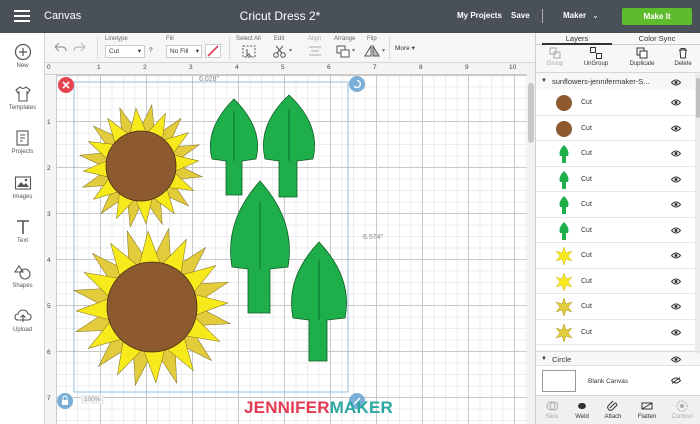 The height and width of the screenshot is (424, 700). Describe the element at coordinates (357, 84) in the screenshot. I see `rotate-handle-icon` at that location.